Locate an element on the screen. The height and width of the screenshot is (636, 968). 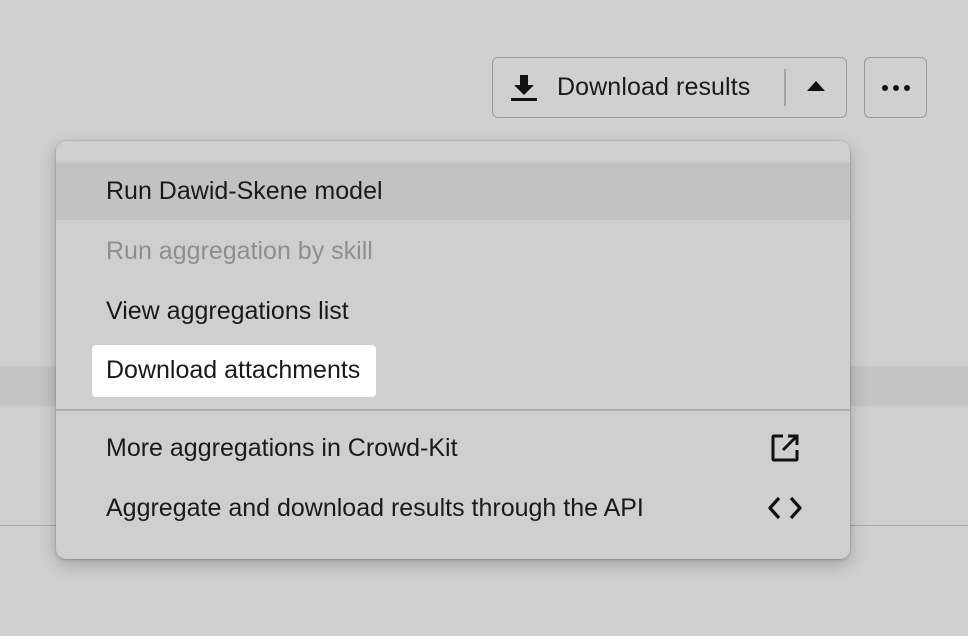
menu-item-run-dawid-skene: Run Dawid-Skene model is located at coordinates (453, 191).